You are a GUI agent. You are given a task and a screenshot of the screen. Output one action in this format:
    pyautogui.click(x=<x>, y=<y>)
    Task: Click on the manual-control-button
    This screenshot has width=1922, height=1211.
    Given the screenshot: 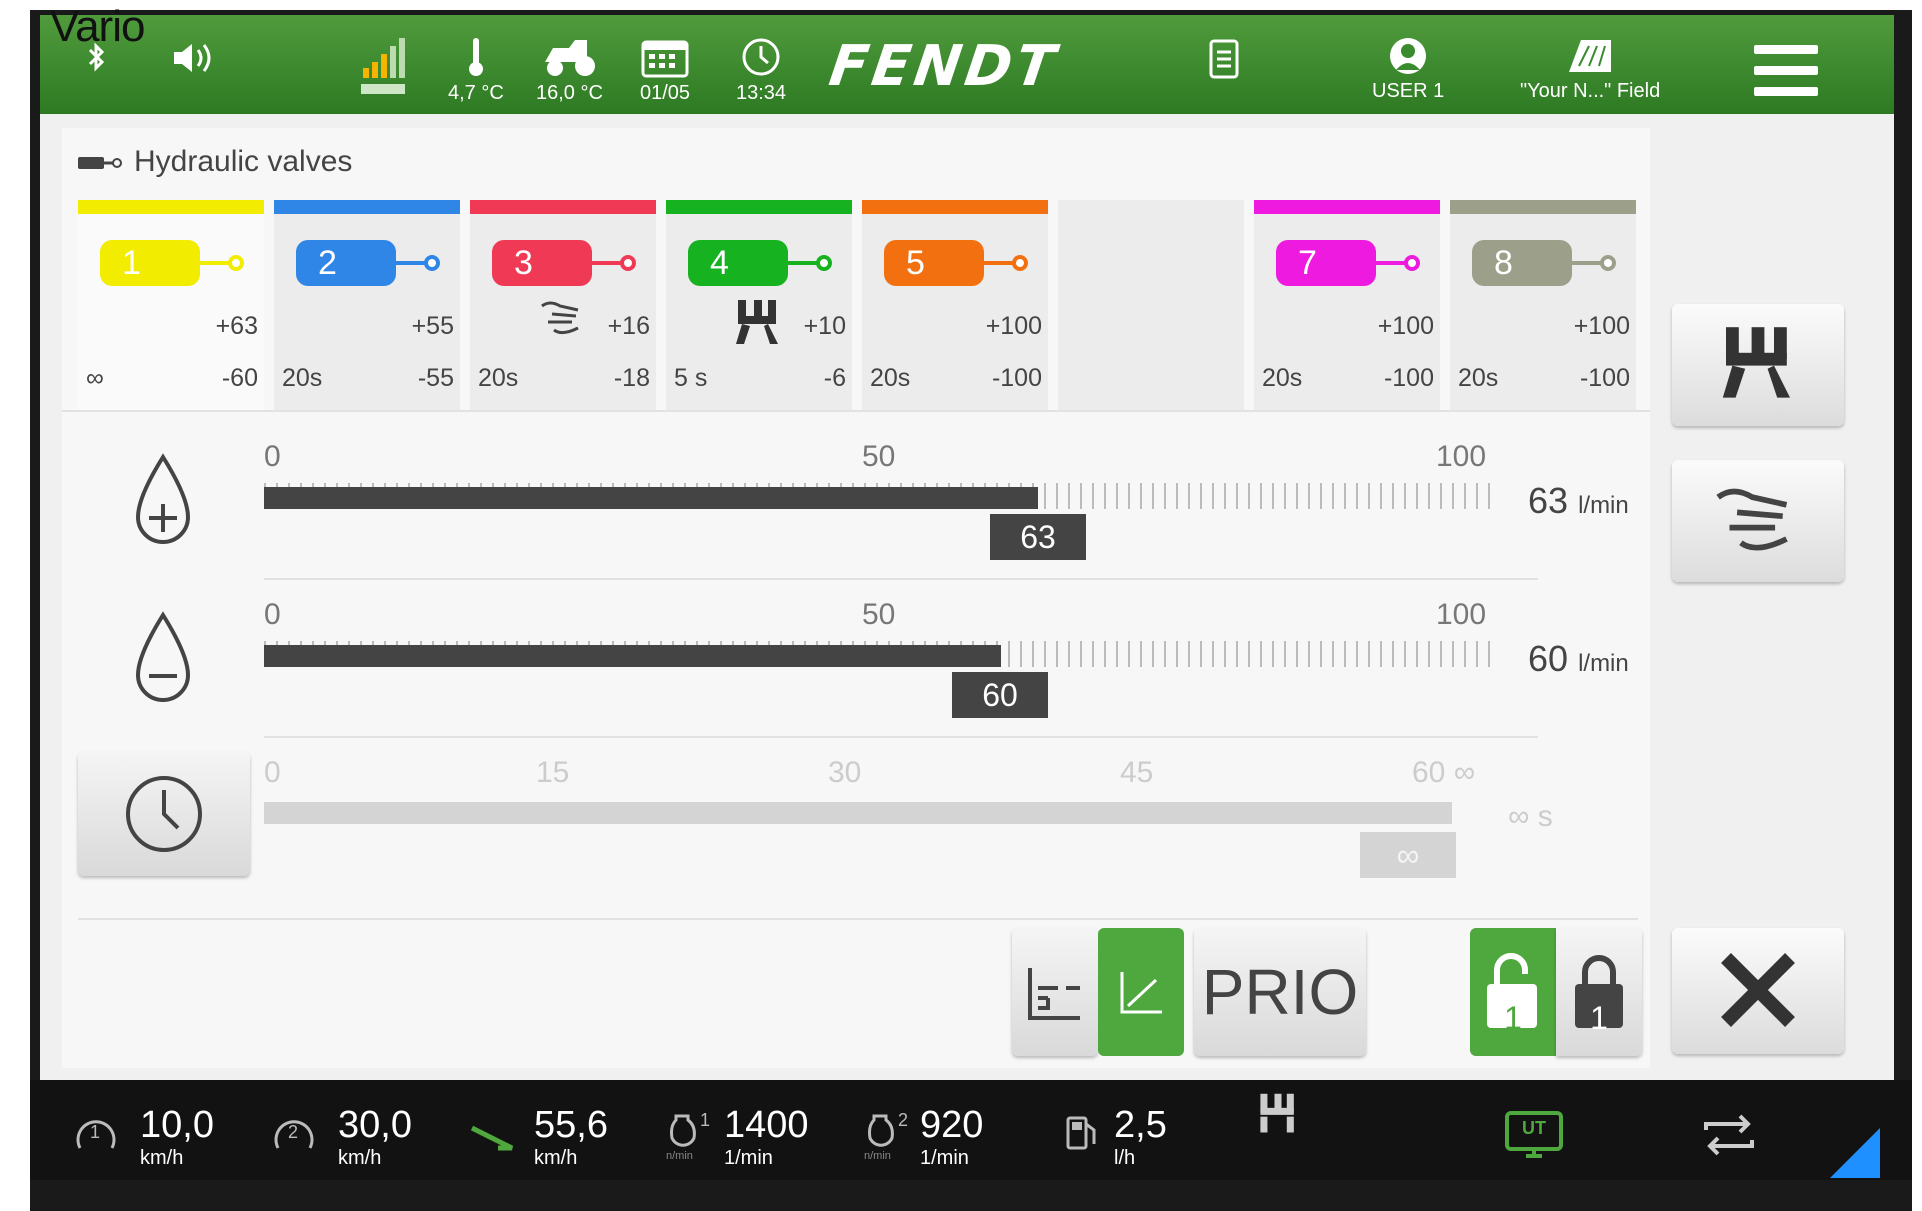 What is the action you would take?
    pyautogui.click(x=1758, y=521)
    